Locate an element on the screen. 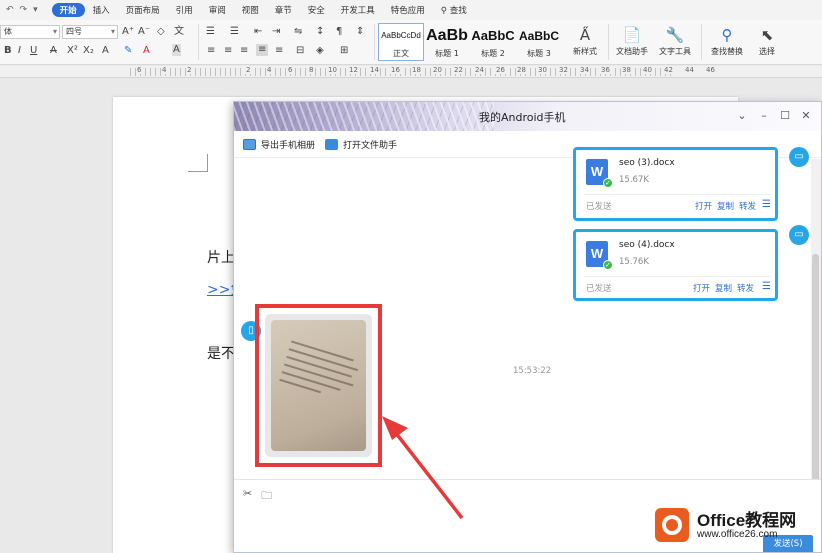 The image size is (822, 553). tab-search: ⚲ 查找 is located at coordinates (454, 10).